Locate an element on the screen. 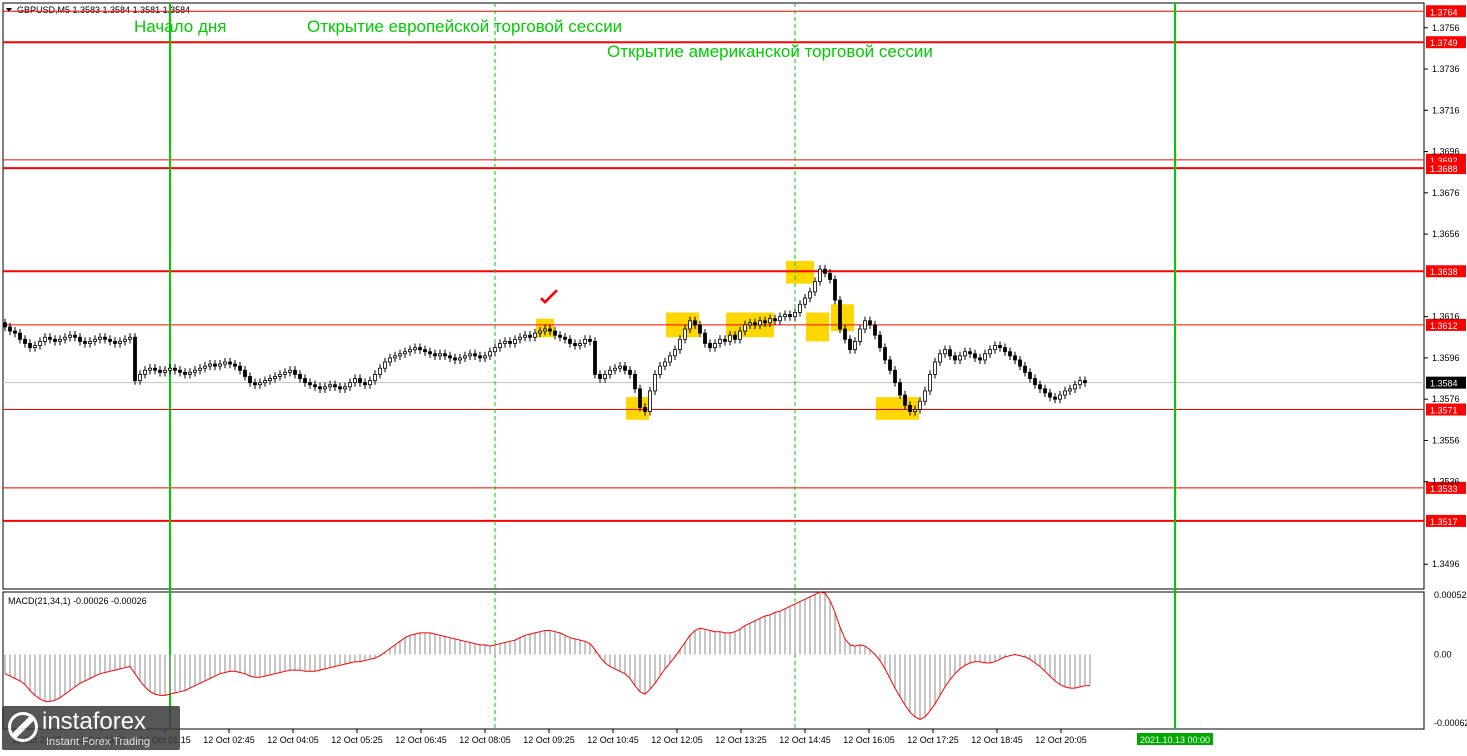 Image resolution: width=1467 pixels, height=756 pixels. x-tick-label-5: 12 Oct 05:25 is located at coordinates (357, 740).